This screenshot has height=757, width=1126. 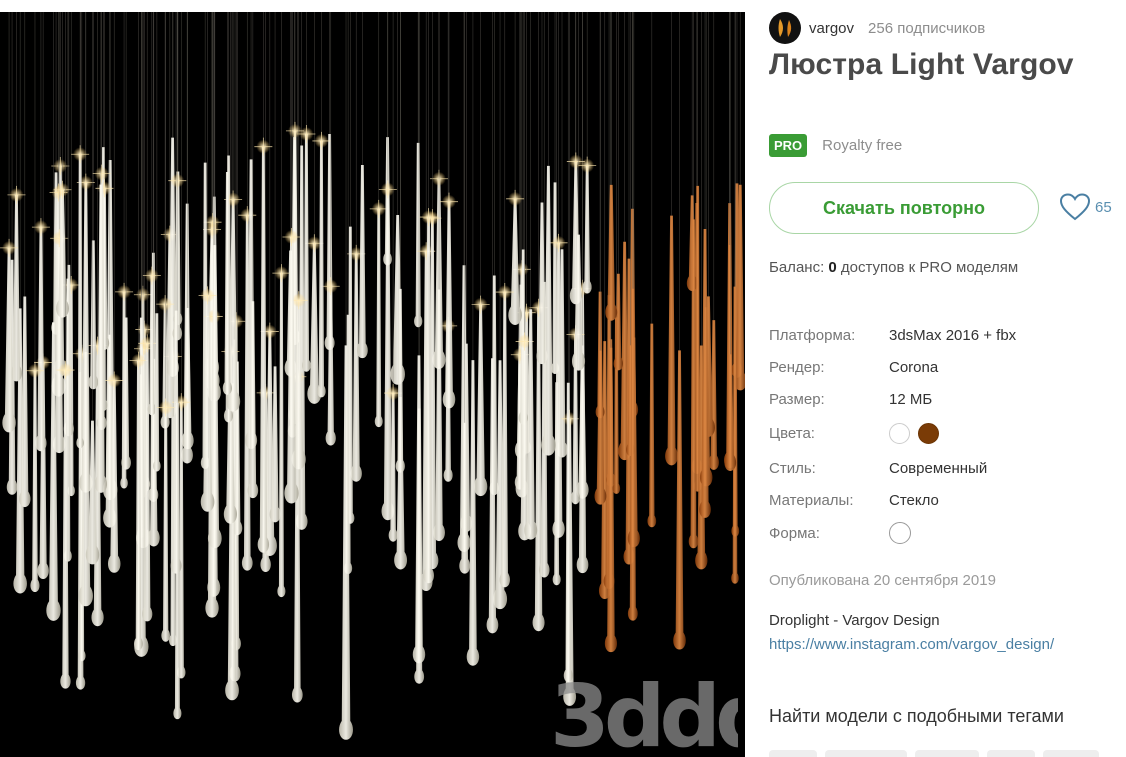 I want to click on balance-prefix: Баланс:, so click(x=799, y=267).